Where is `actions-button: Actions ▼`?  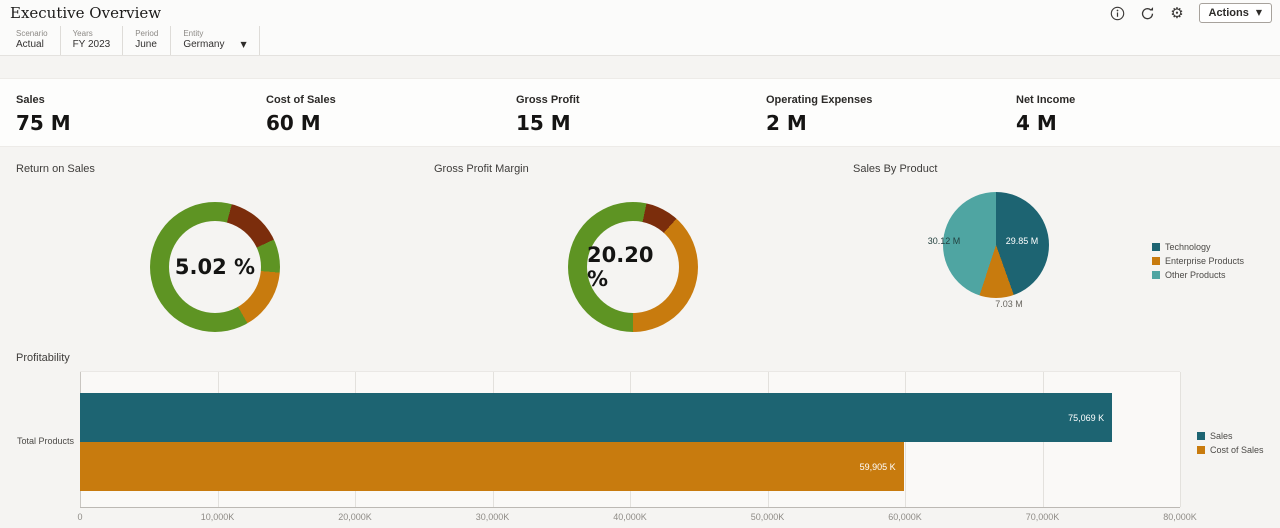 actions-button: Actions ▼ is located at coordinates (1235, 13).